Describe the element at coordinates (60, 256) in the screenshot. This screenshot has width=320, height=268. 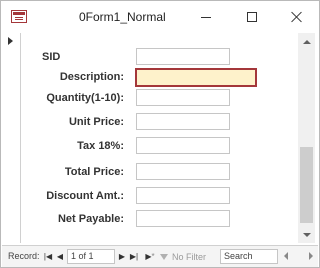
I see `previous-record-icon: ◀` at that location.